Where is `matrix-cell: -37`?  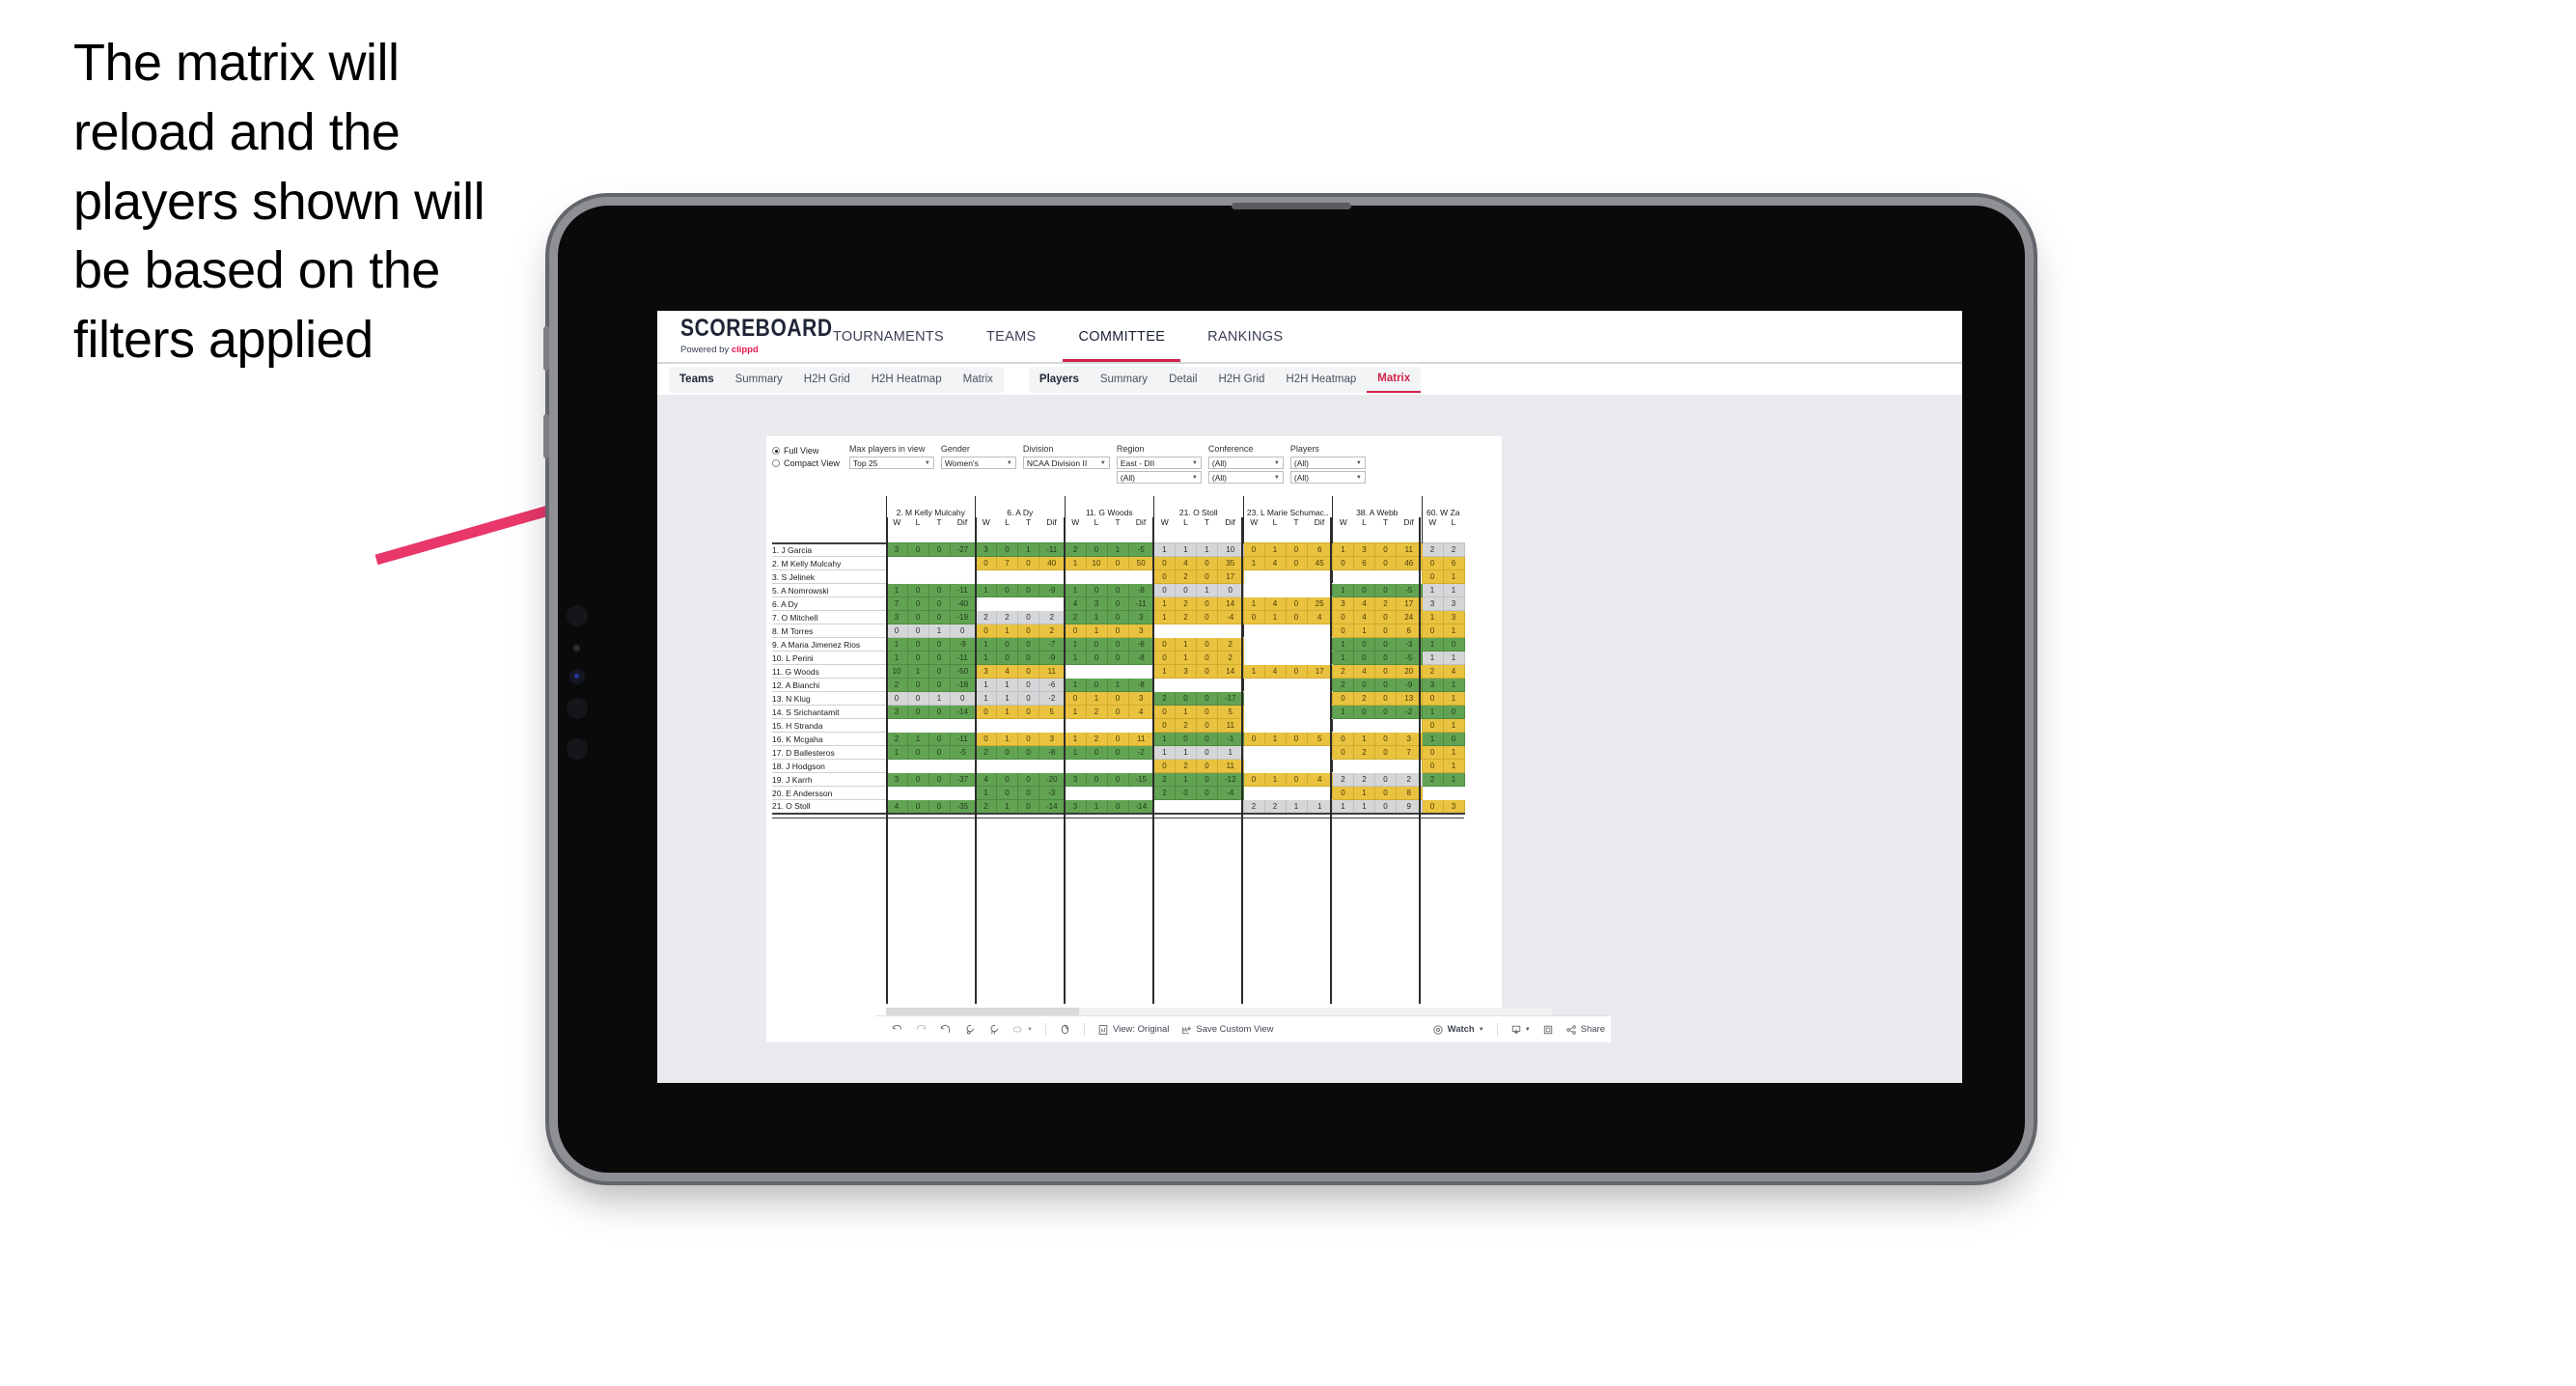 matrix-cell: -37 is located at coordinates (962, 780).